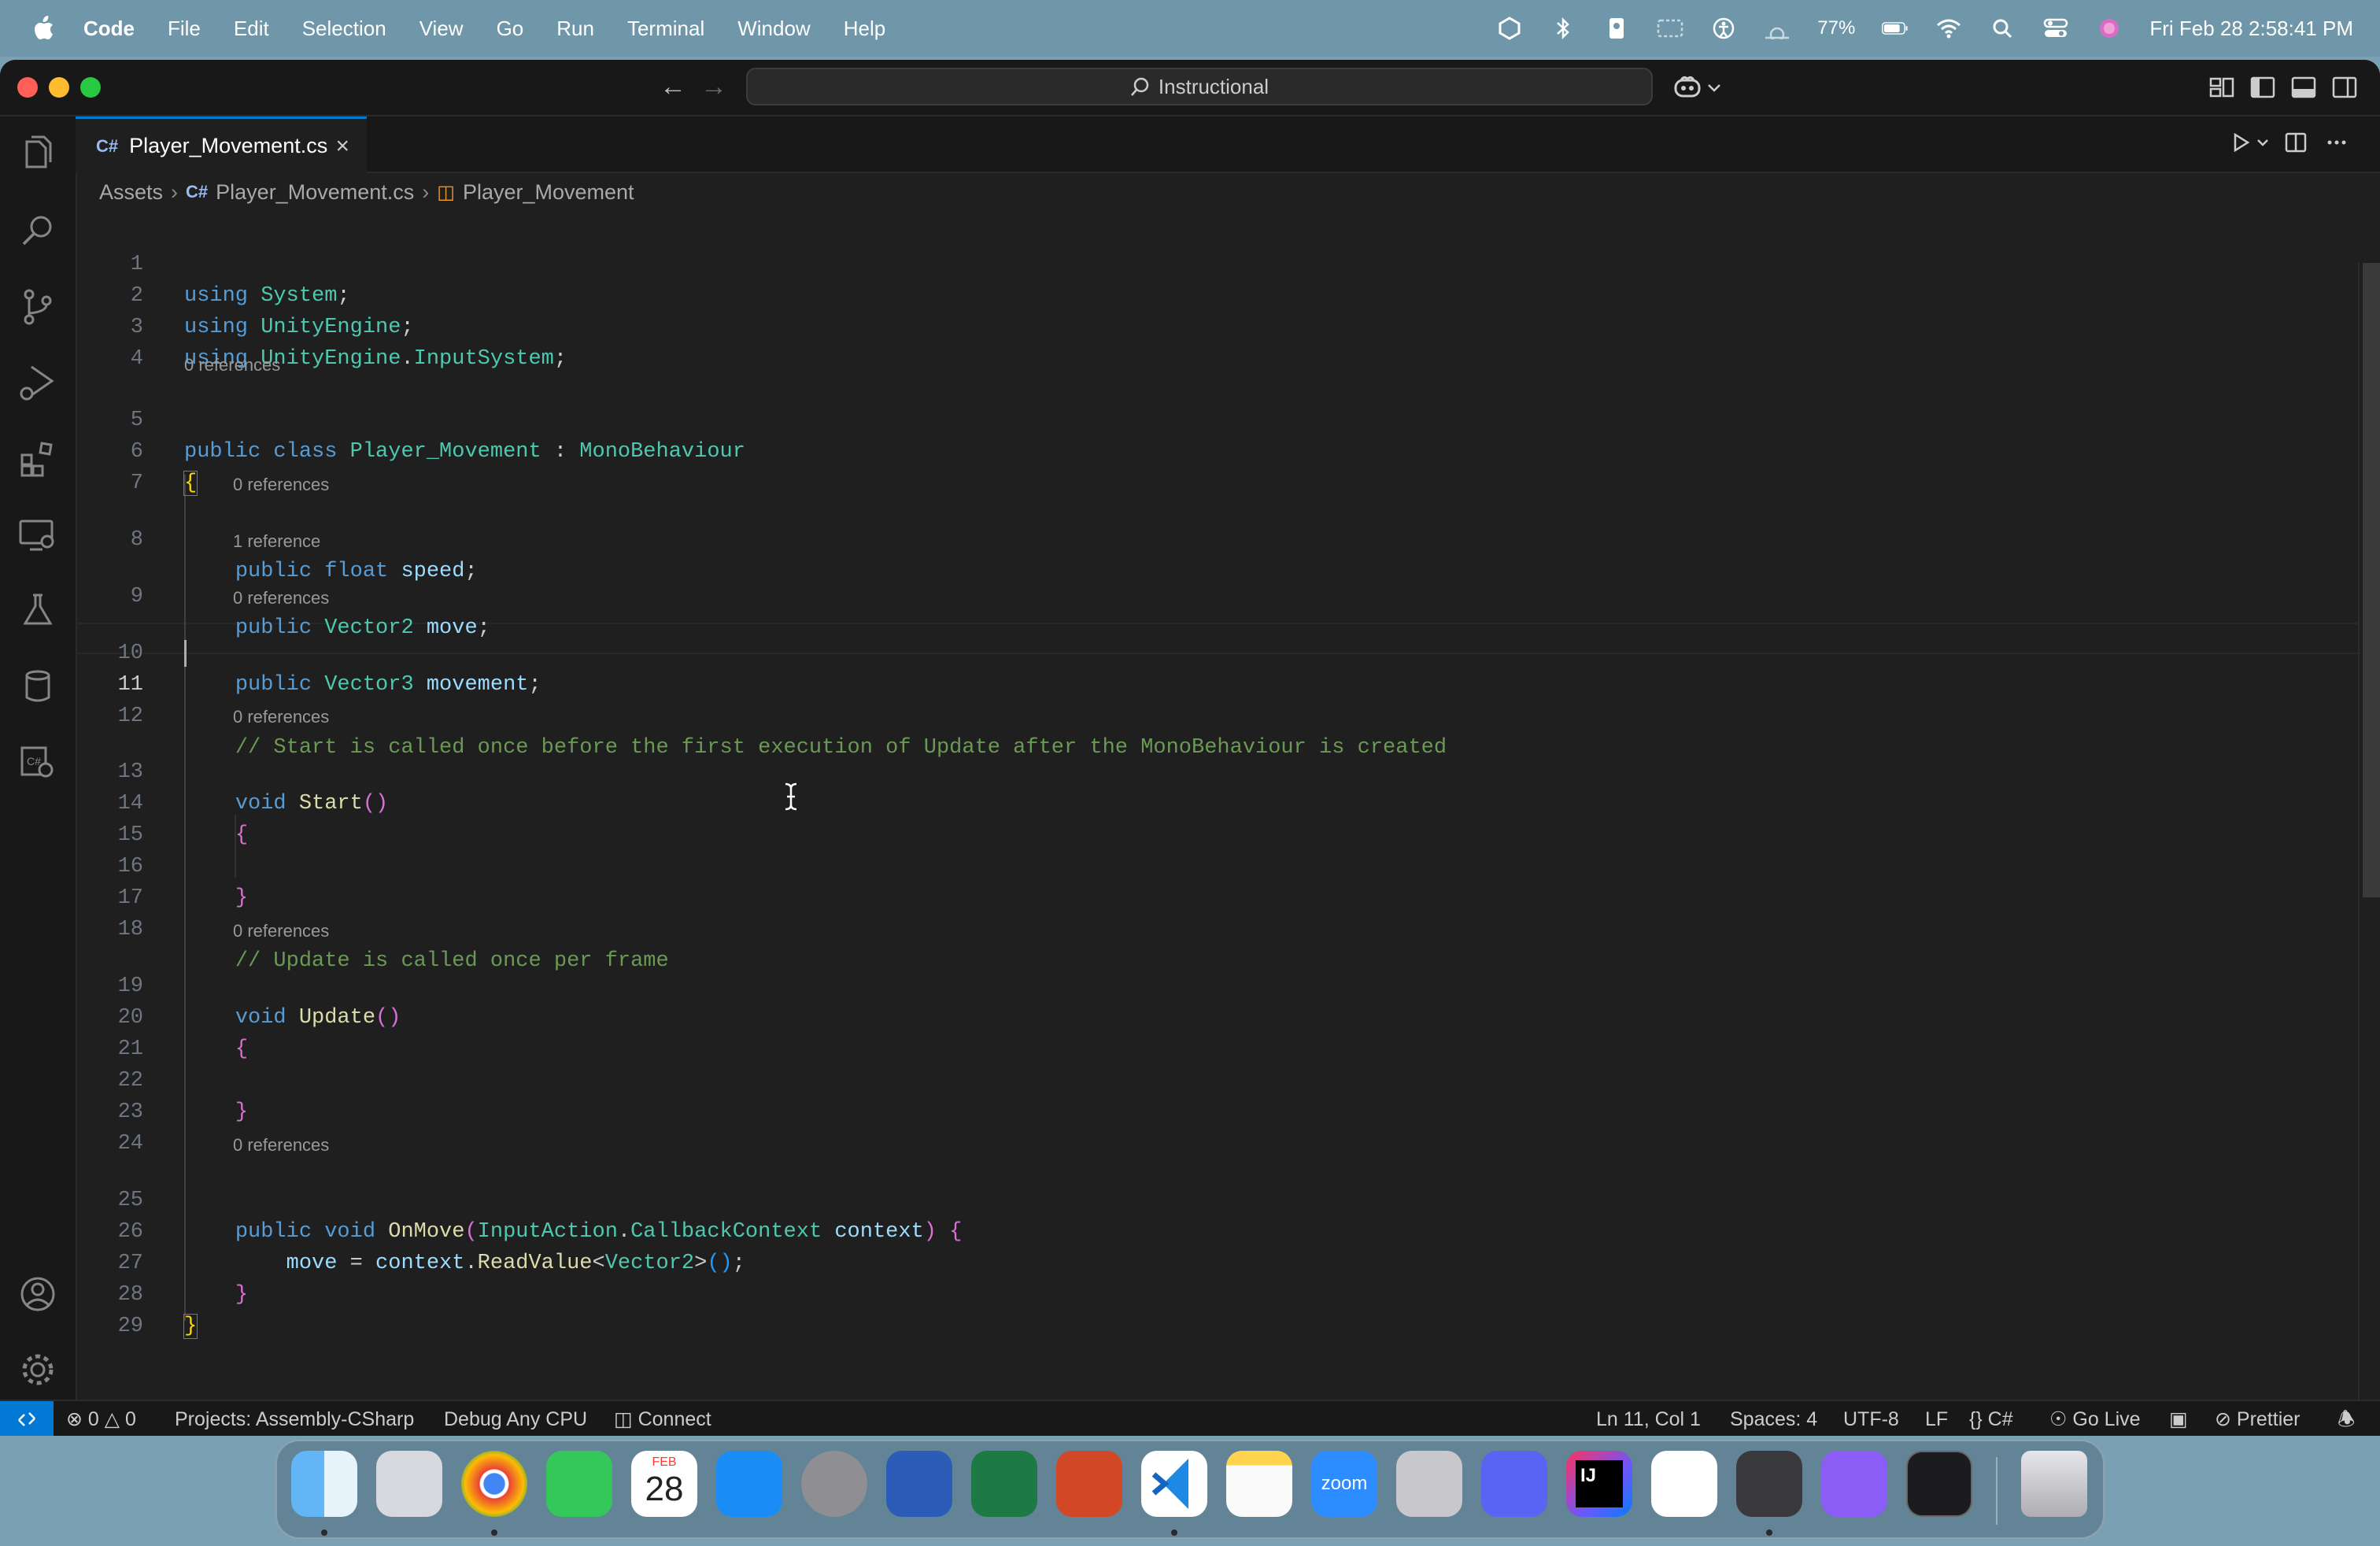 The image size is (2380, 1546). Describe the element at coordinates (1004, 1484) in the screenshot. I see `excel-app-icon` at that location.